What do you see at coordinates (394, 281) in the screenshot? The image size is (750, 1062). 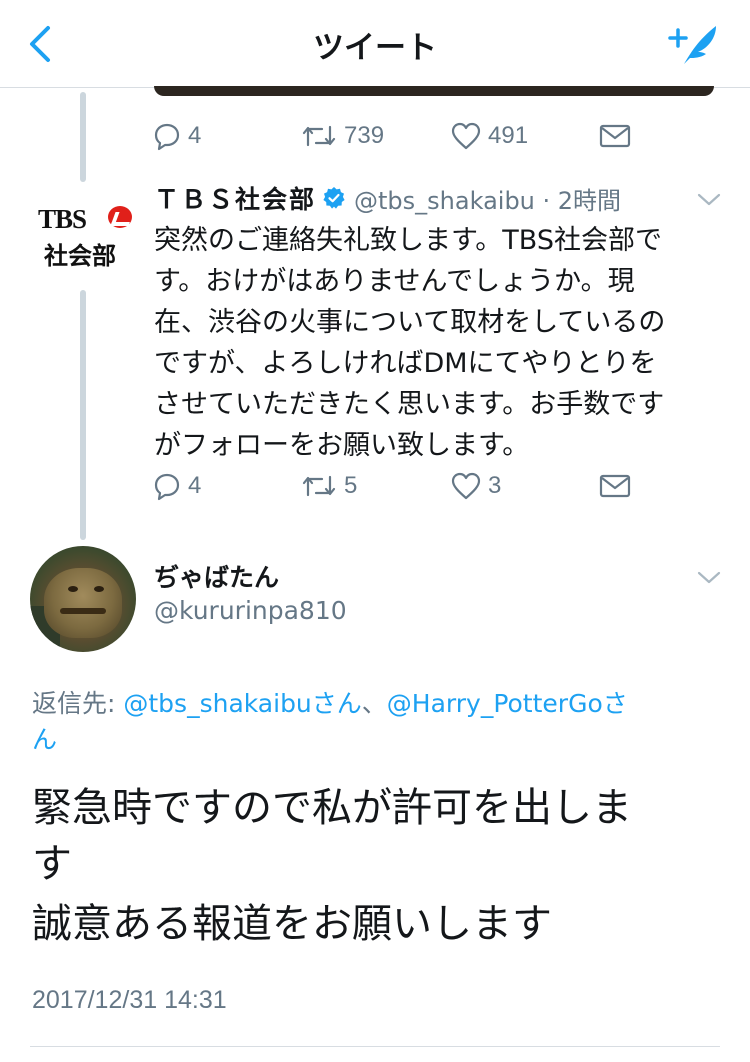 I see `tweet-text-line: す。おけがはありませんでしょうか。現` at bounding box center [394, 281].